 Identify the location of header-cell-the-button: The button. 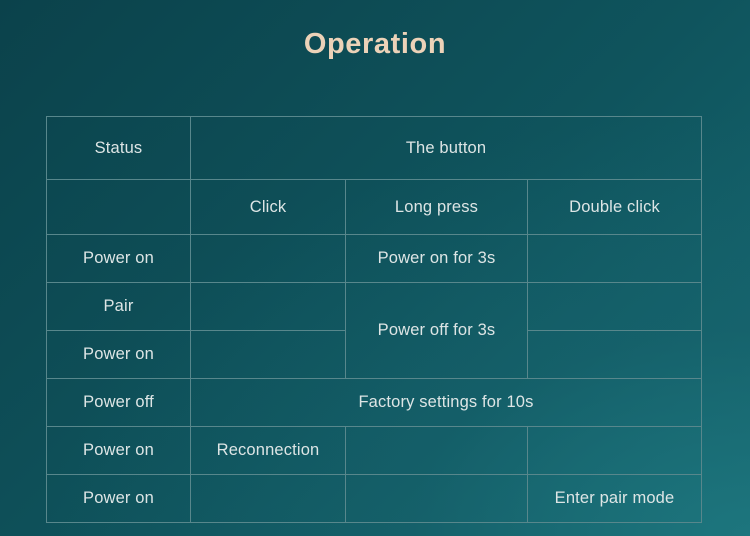
(446, 148).